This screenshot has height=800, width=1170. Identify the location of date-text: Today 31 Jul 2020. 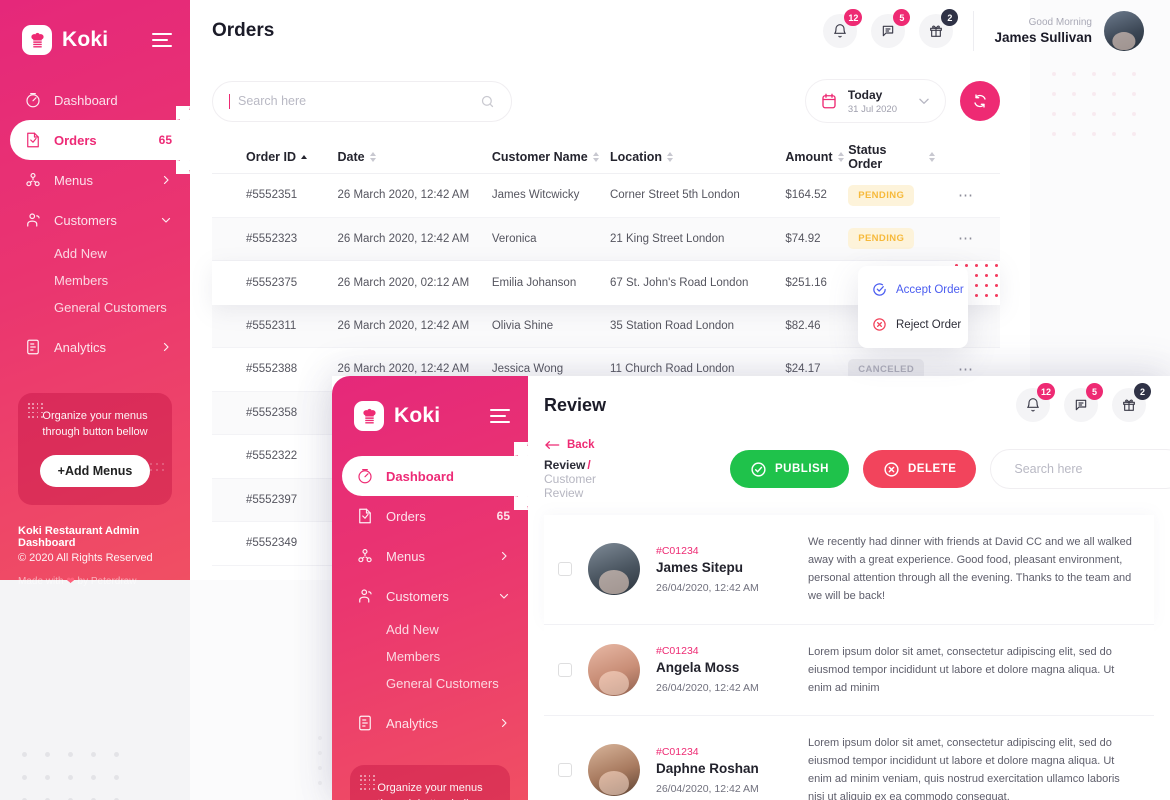
(872, 101).